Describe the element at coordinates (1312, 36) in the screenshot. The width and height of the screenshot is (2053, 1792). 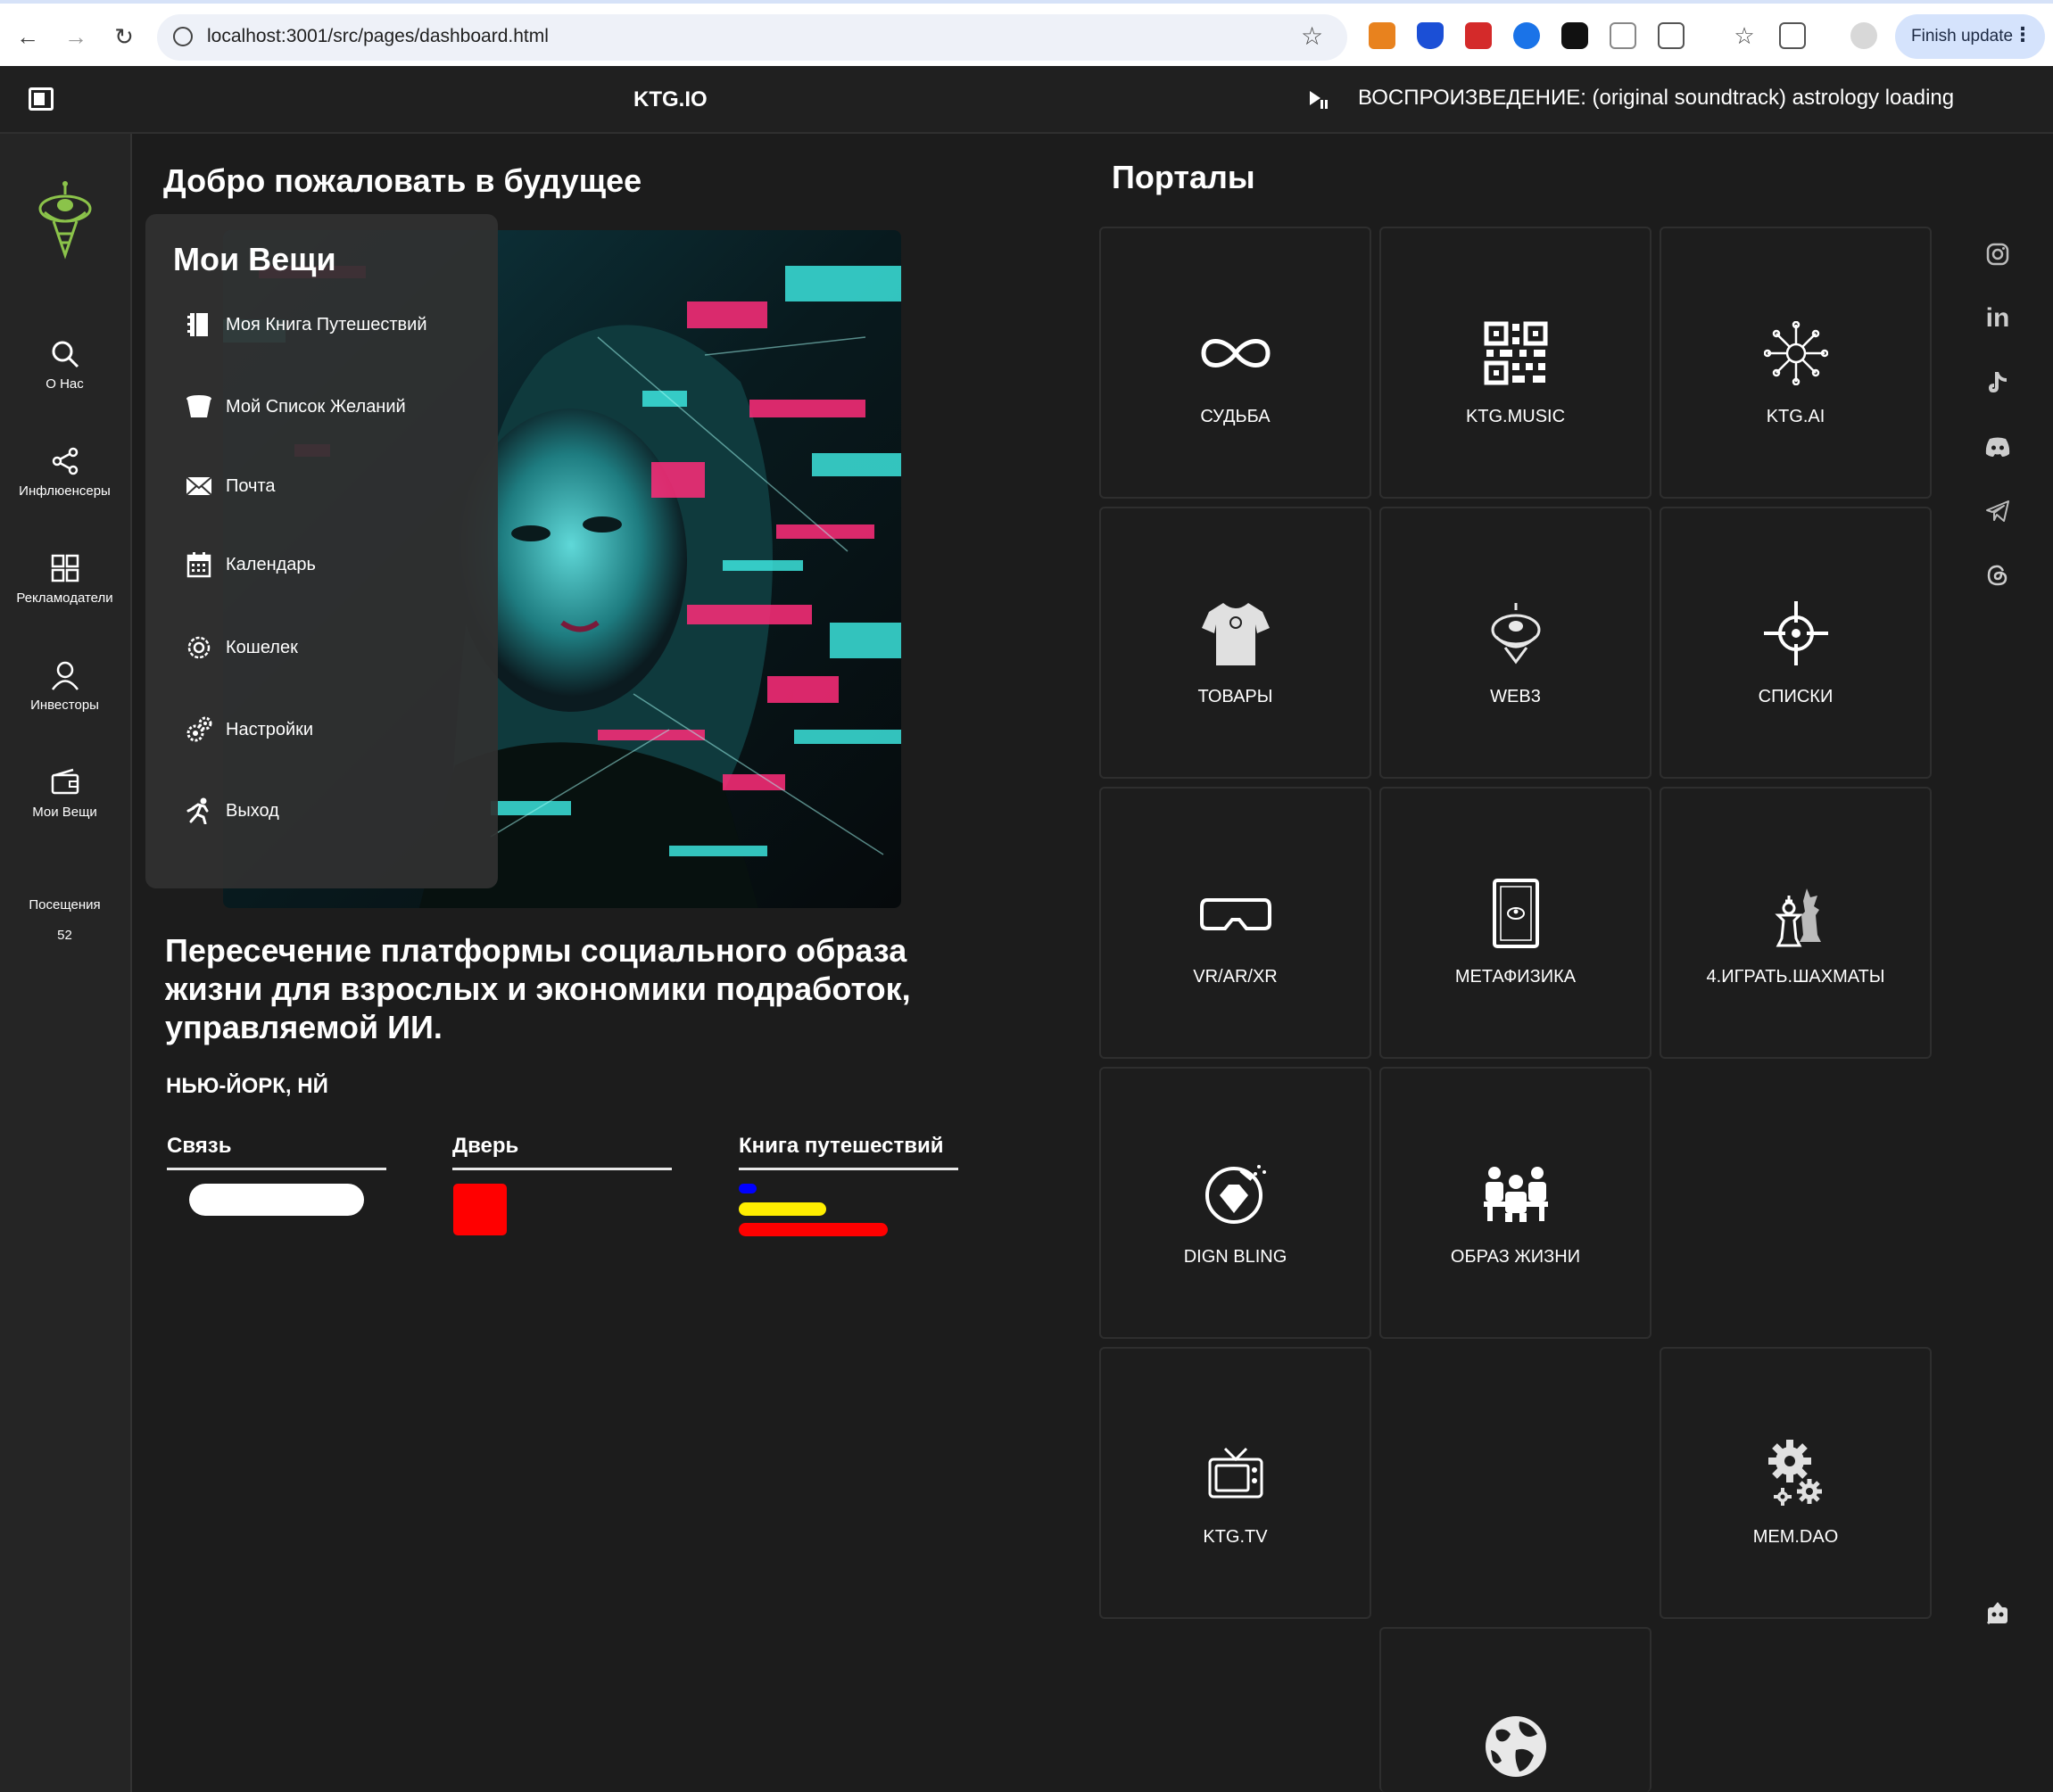
I see `bookmark-star-icon: ☆` at that location.